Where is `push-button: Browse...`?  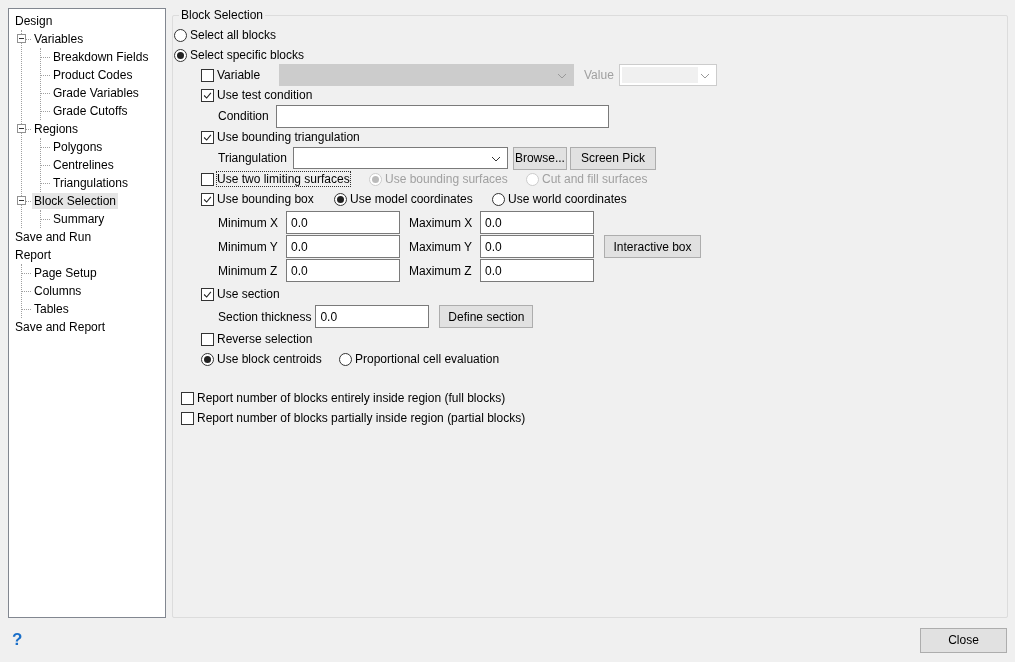 push-button: Browse... is located at coordinates (539, 158).